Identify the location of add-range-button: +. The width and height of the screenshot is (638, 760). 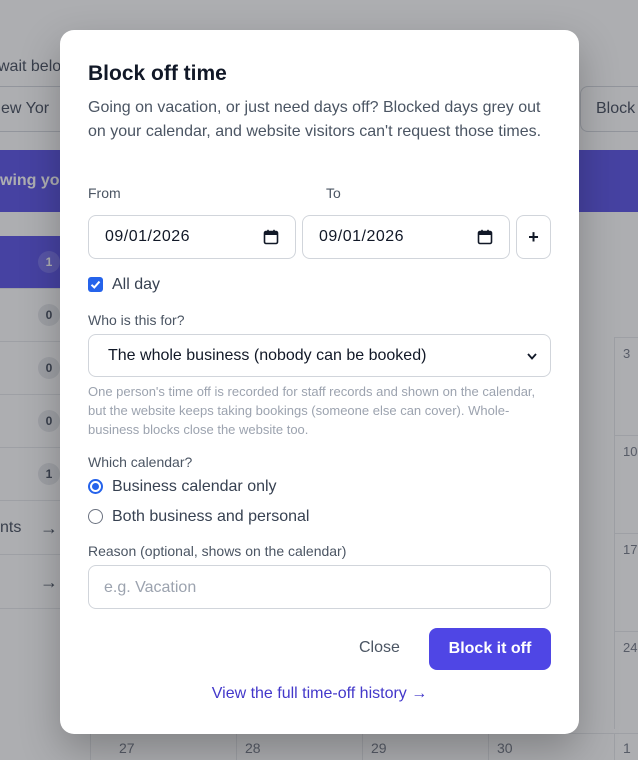
(533, 237).